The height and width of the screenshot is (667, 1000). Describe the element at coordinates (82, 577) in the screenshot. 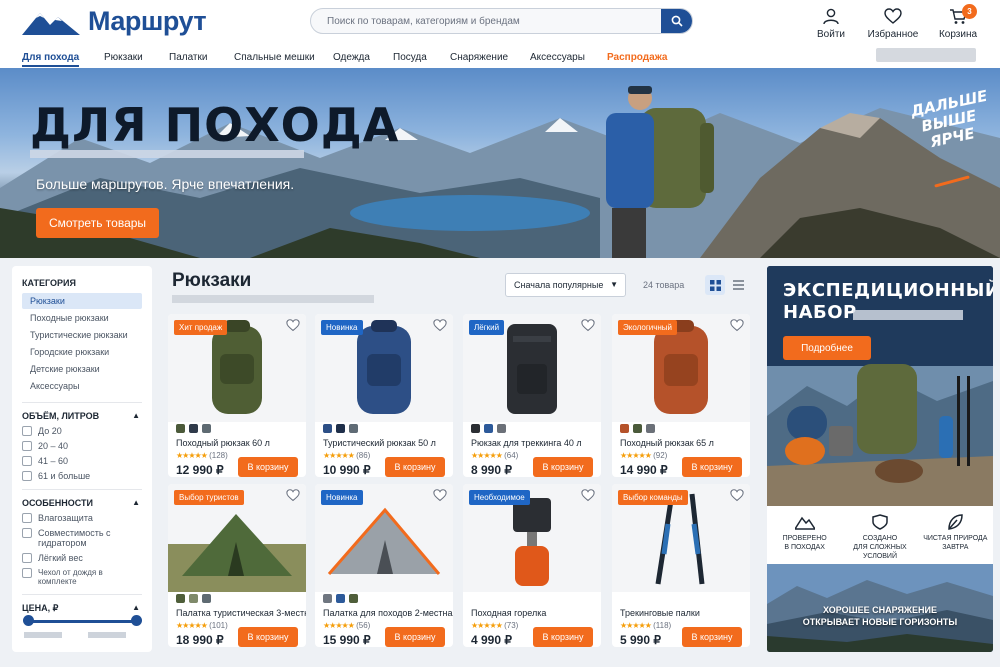

I see `feature-option: Чехол от дождя в комплекте` at that location.